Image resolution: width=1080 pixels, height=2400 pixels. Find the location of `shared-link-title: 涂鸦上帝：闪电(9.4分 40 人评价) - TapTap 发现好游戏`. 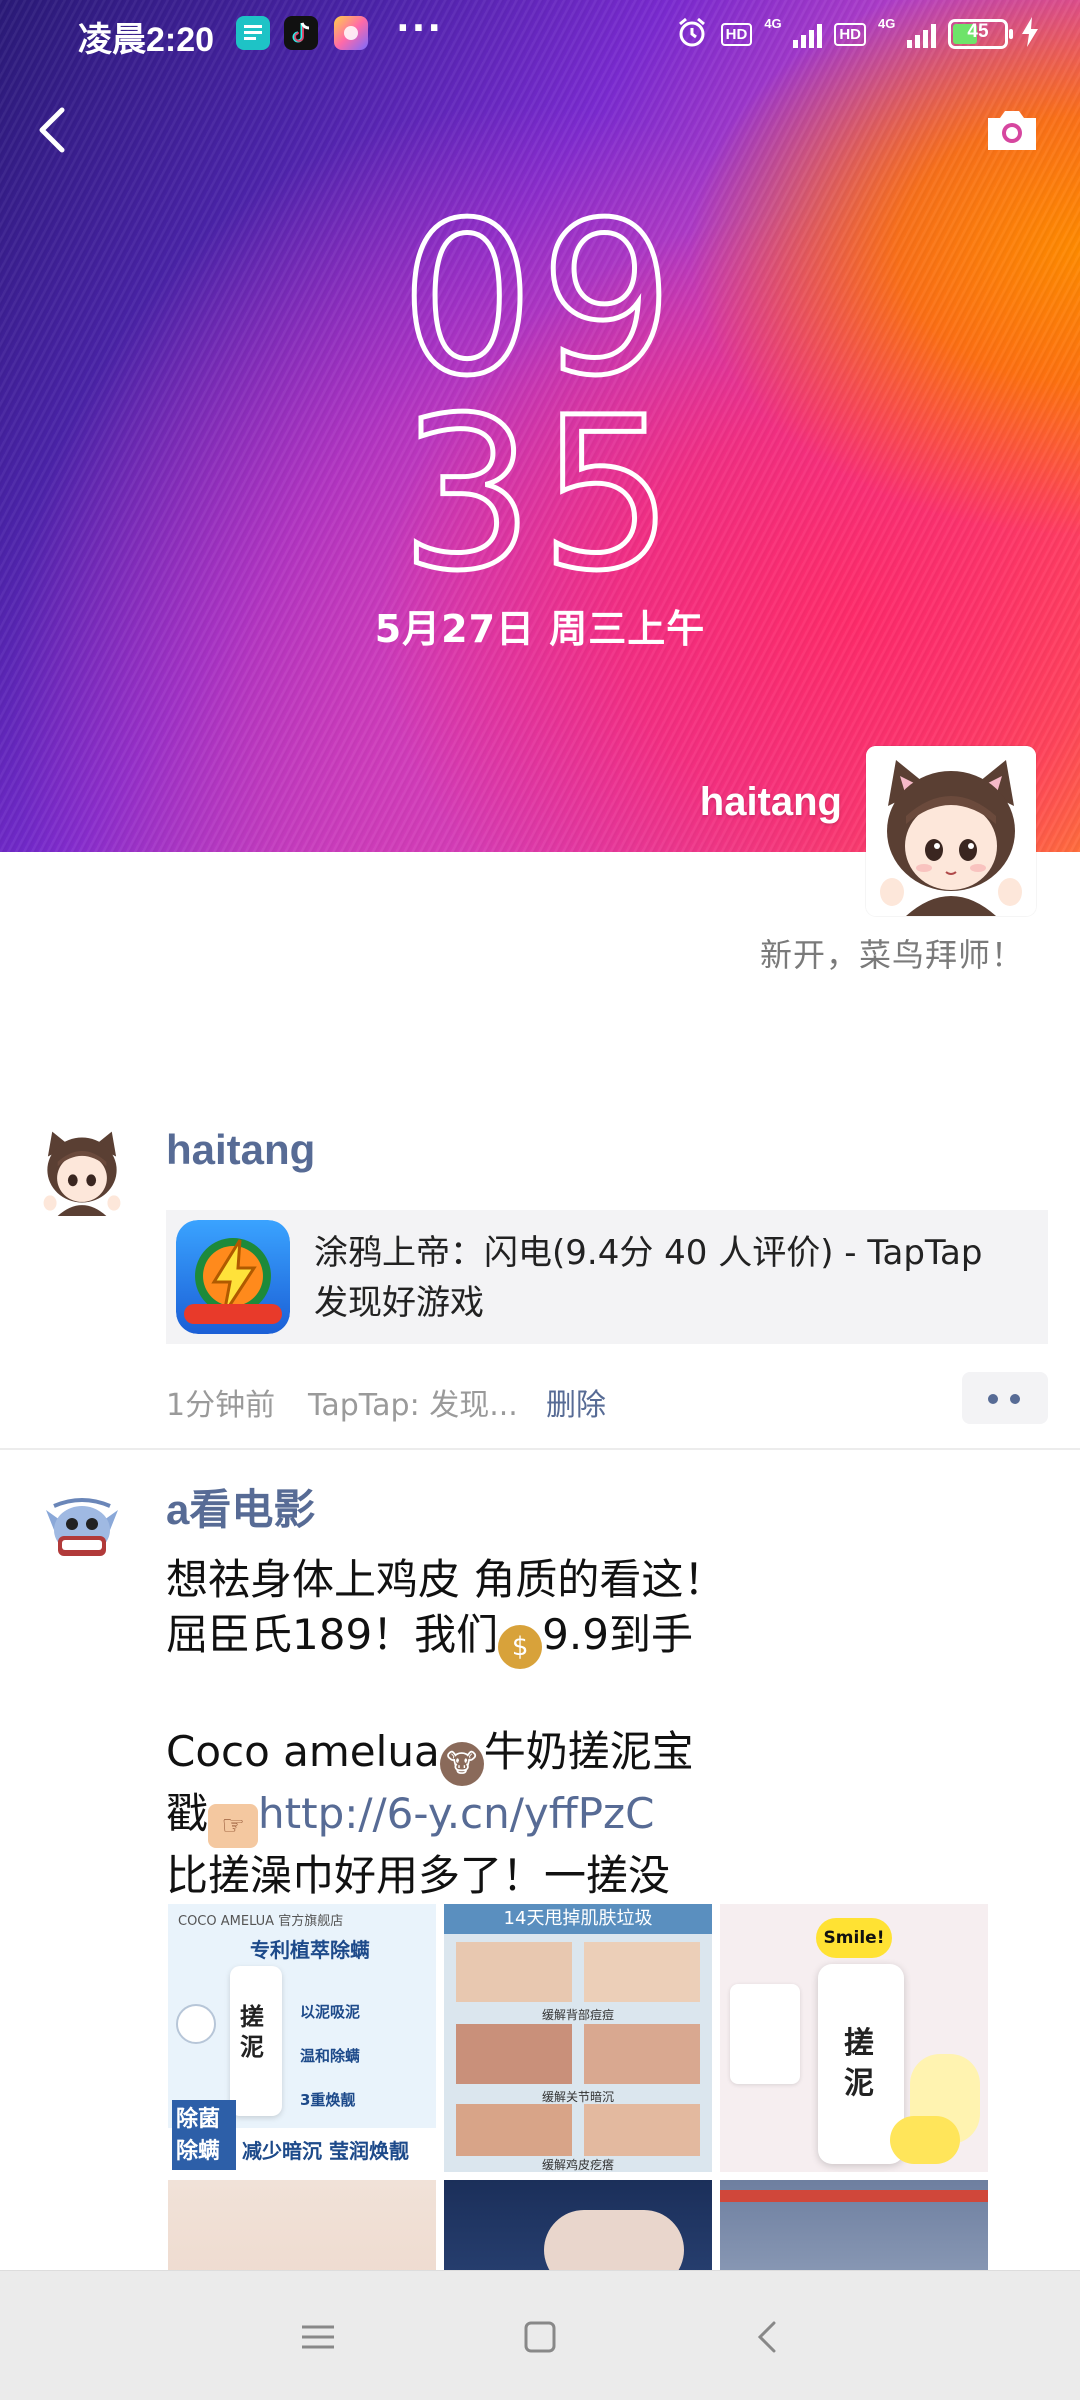

shared-link-title: 涂鸦上帝：闪电(9.4分 40 人评价) - TapTap 发现好游戏 is located at coordinates (648, 1278).